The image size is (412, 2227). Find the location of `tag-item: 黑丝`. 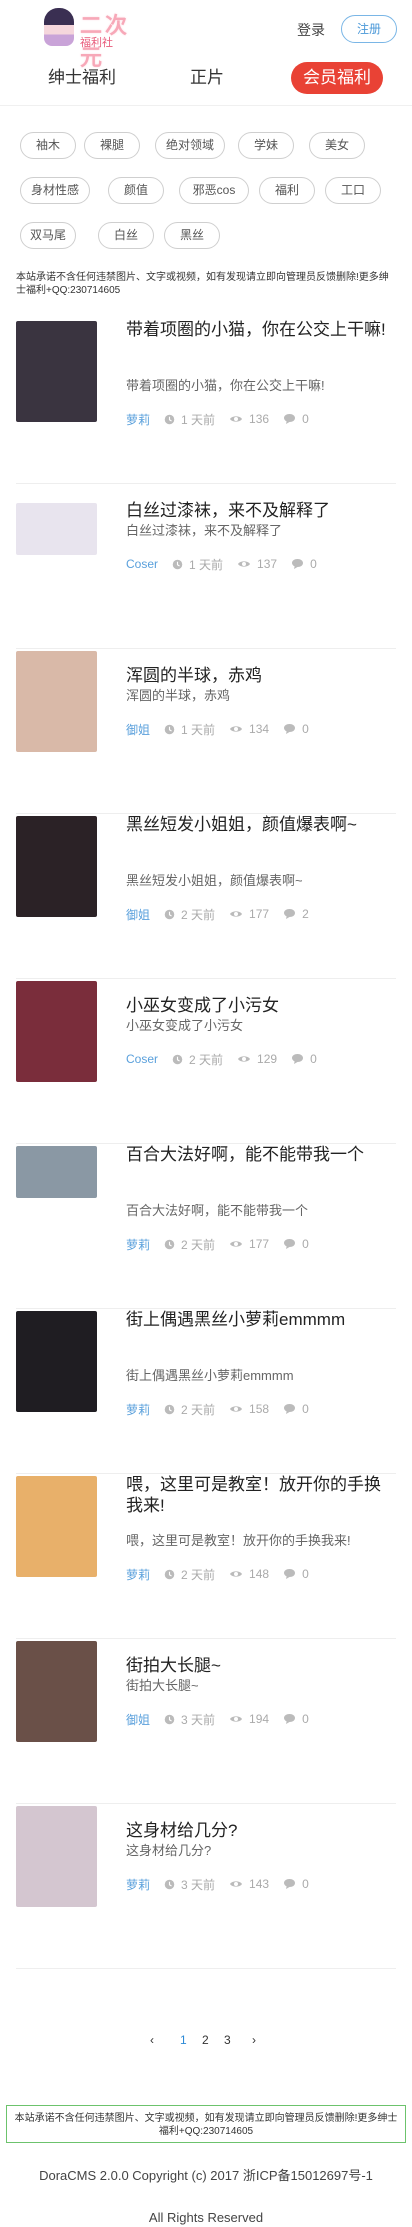

tag-item: 黑丝 is located at coordinates (192, 235).